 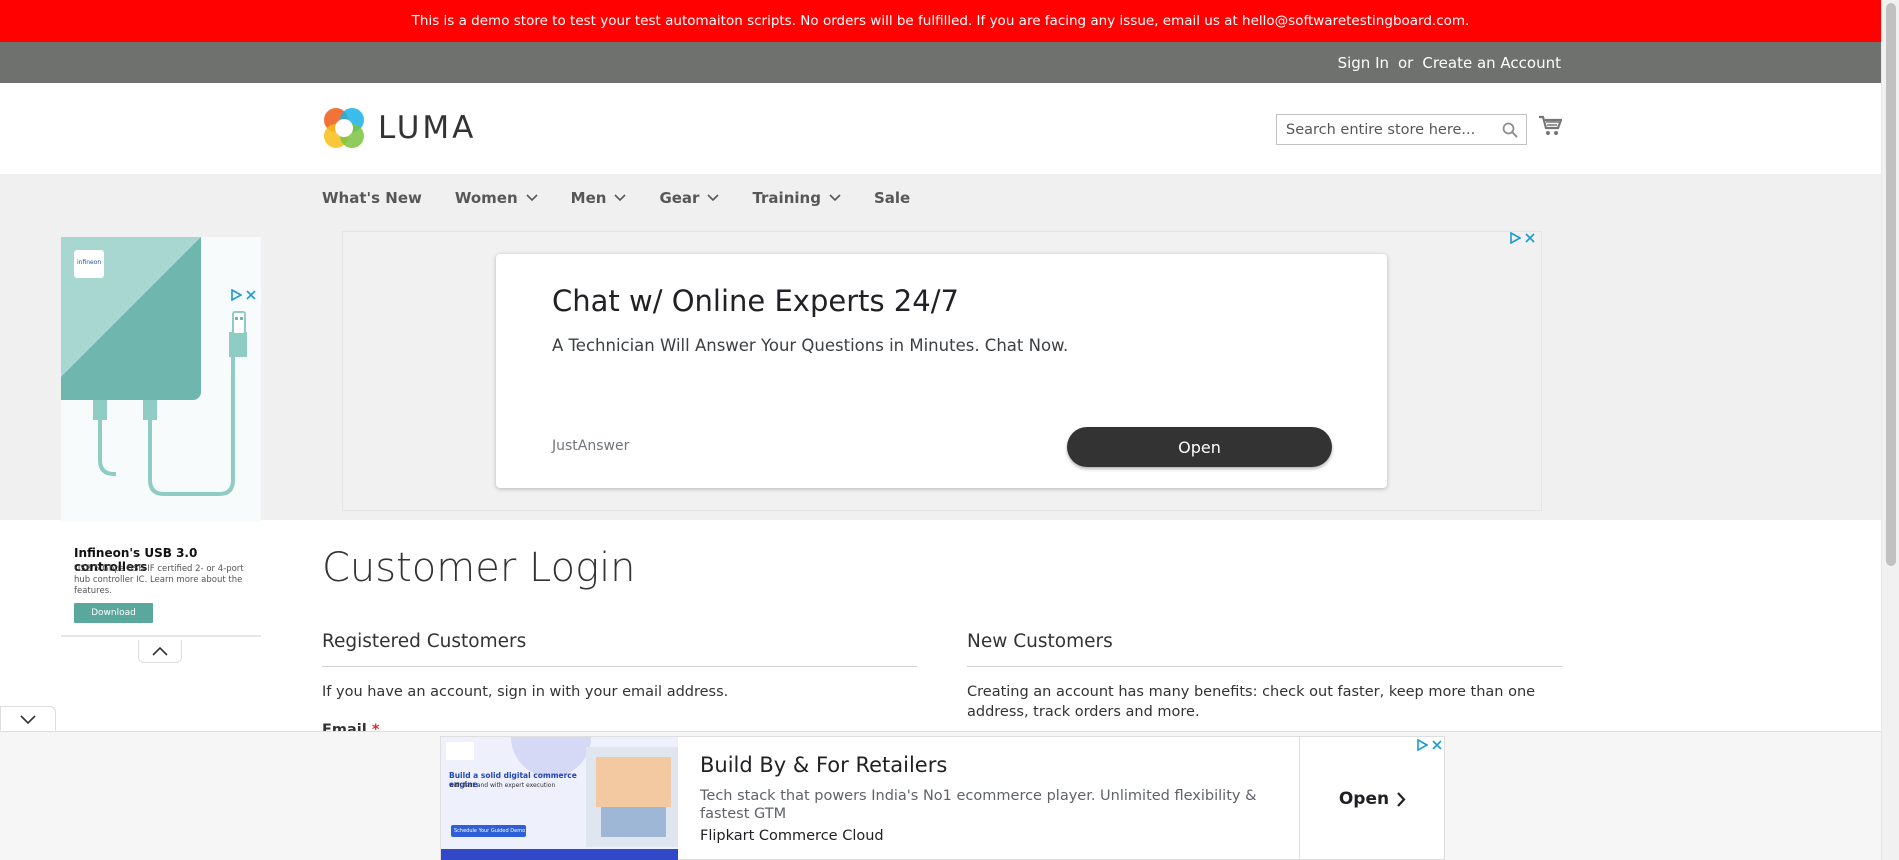 I want to click on nav-item-gear: Gear, so click(x=689, y=198).